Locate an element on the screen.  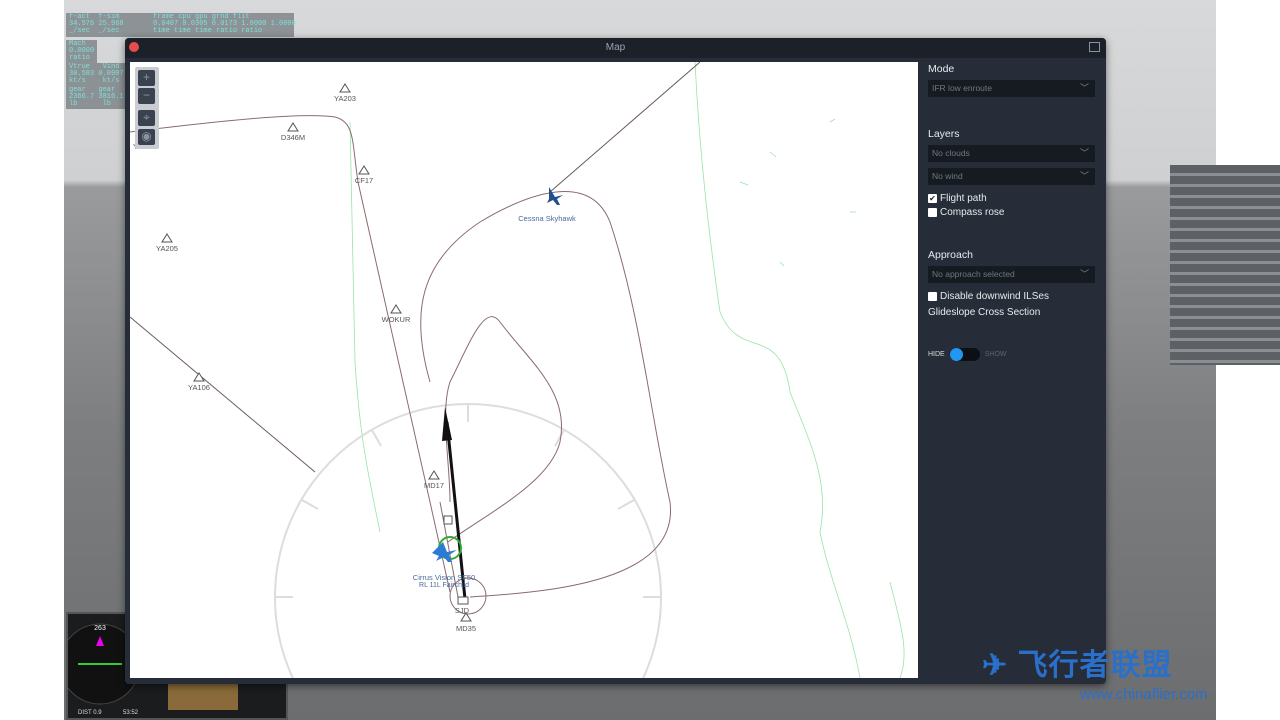
popout-icon is located at coordinates (1094, 47).